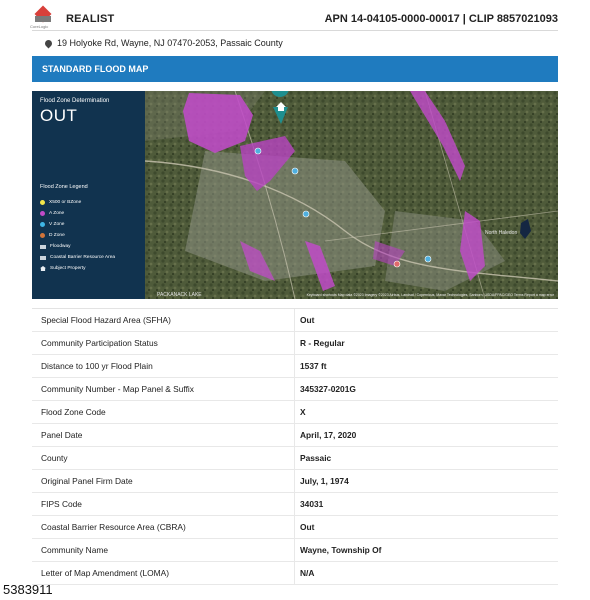 The image size is (590, 600). I want to click on map-label-packanack: PACKANACK LAKE, so click(179, 295).